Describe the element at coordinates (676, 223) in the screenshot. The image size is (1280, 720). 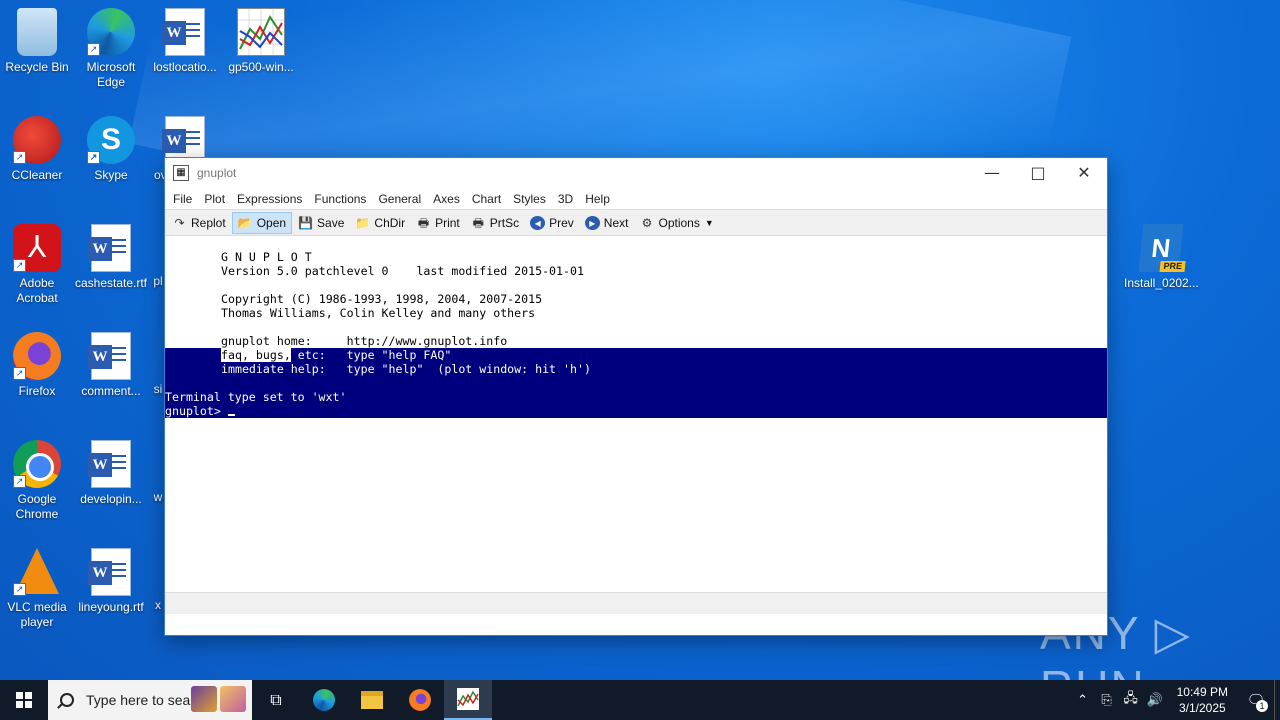
I see `options-button: ⚙ Options ▼` at that location.